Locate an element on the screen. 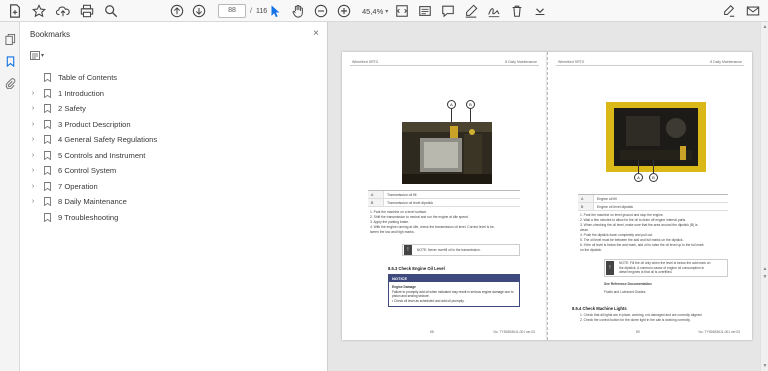  bookmark-label: 6 Control System is located at coordinates (87, 171).